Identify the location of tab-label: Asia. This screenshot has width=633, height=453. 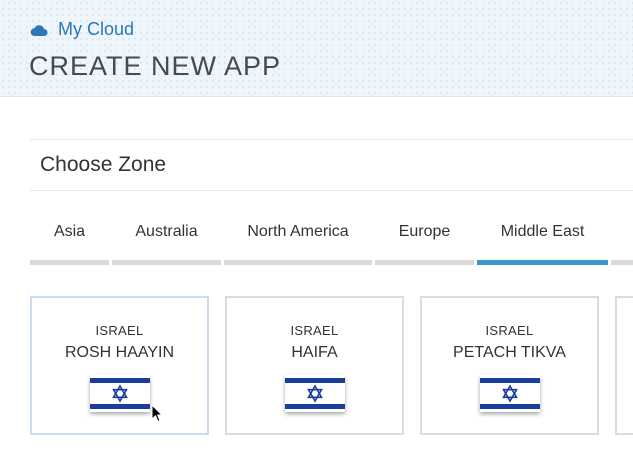
(69, 231).